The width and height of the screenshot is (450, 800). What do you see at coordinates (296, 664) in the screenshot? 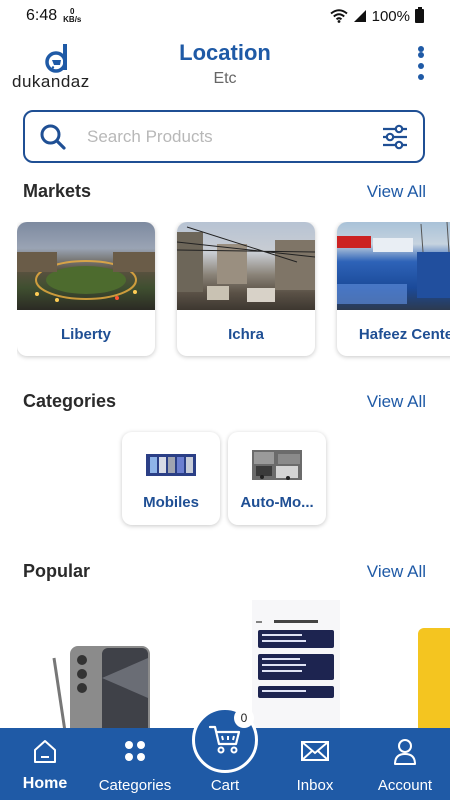
I see `popular-product-account-image` at bounding box center [296, 664].